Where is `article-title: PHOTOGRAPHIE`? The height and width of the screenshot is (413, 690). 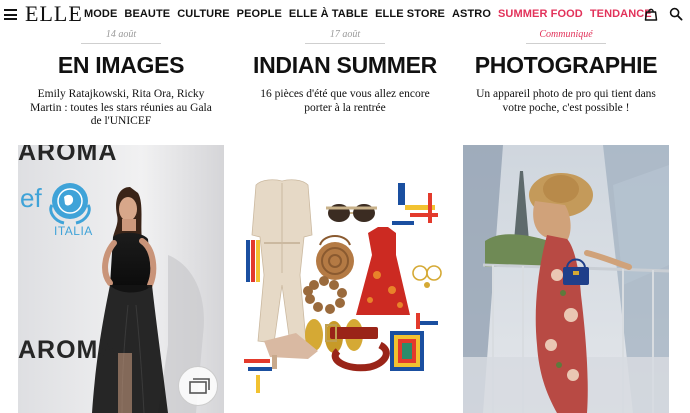 article-title: PHOTOGRAPHIE is located at coordinates (566, 68).